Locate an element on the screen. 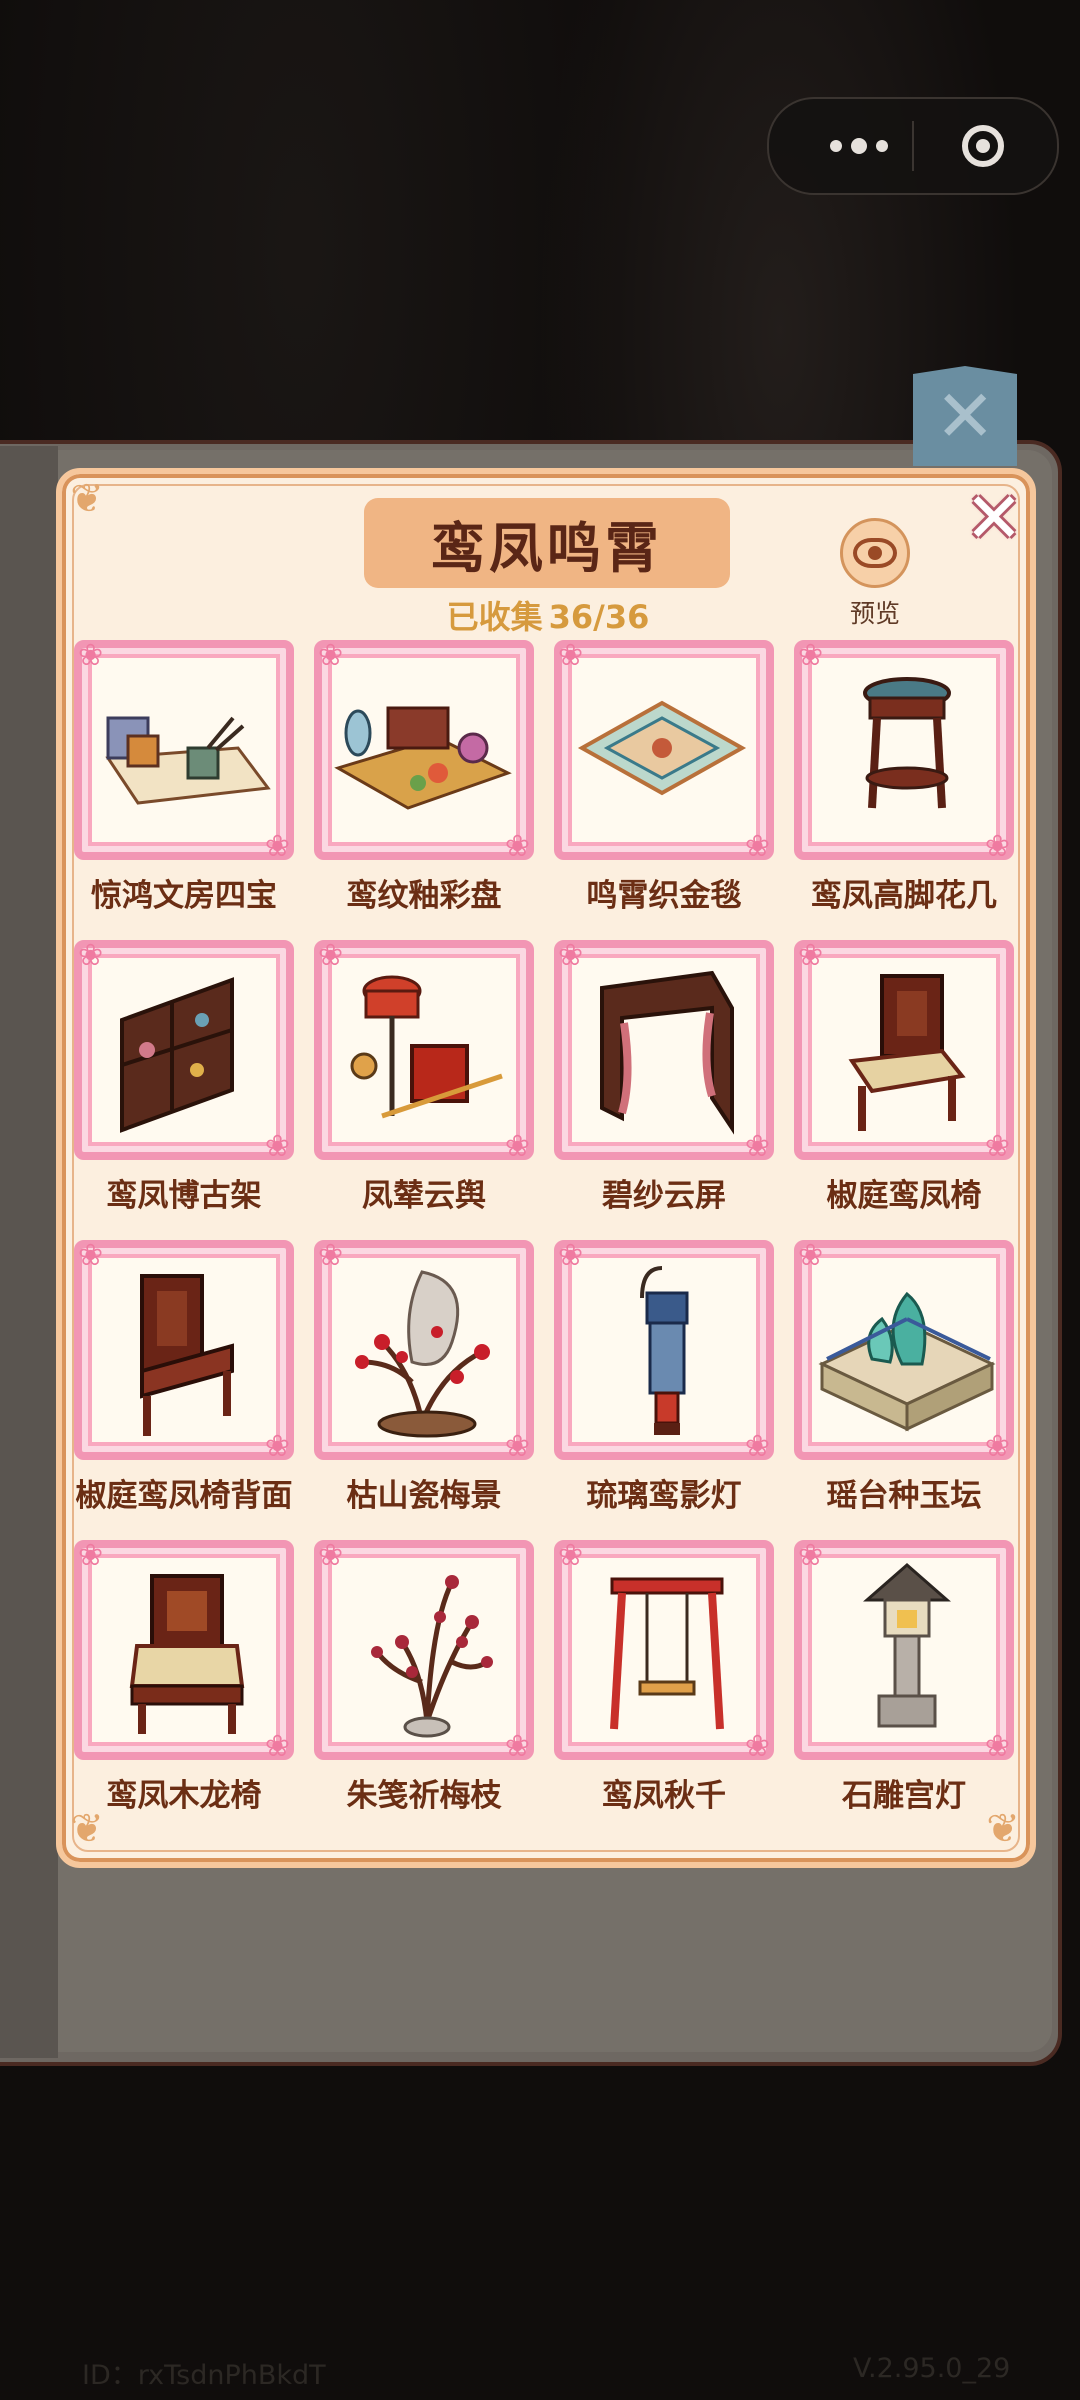  preview-button is located at coordinates (875, 553).